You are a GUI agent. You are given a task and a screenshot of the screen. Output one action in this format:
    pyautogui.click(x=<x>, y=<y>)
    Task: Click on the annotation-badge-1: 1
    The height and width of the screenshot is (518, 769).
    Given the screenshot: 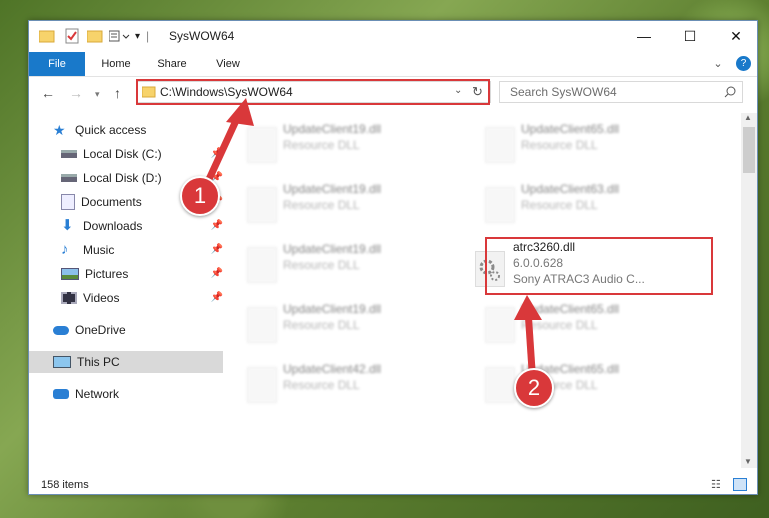 What is the action you would take?
    pyautogui.click(x=200, y=196)
    